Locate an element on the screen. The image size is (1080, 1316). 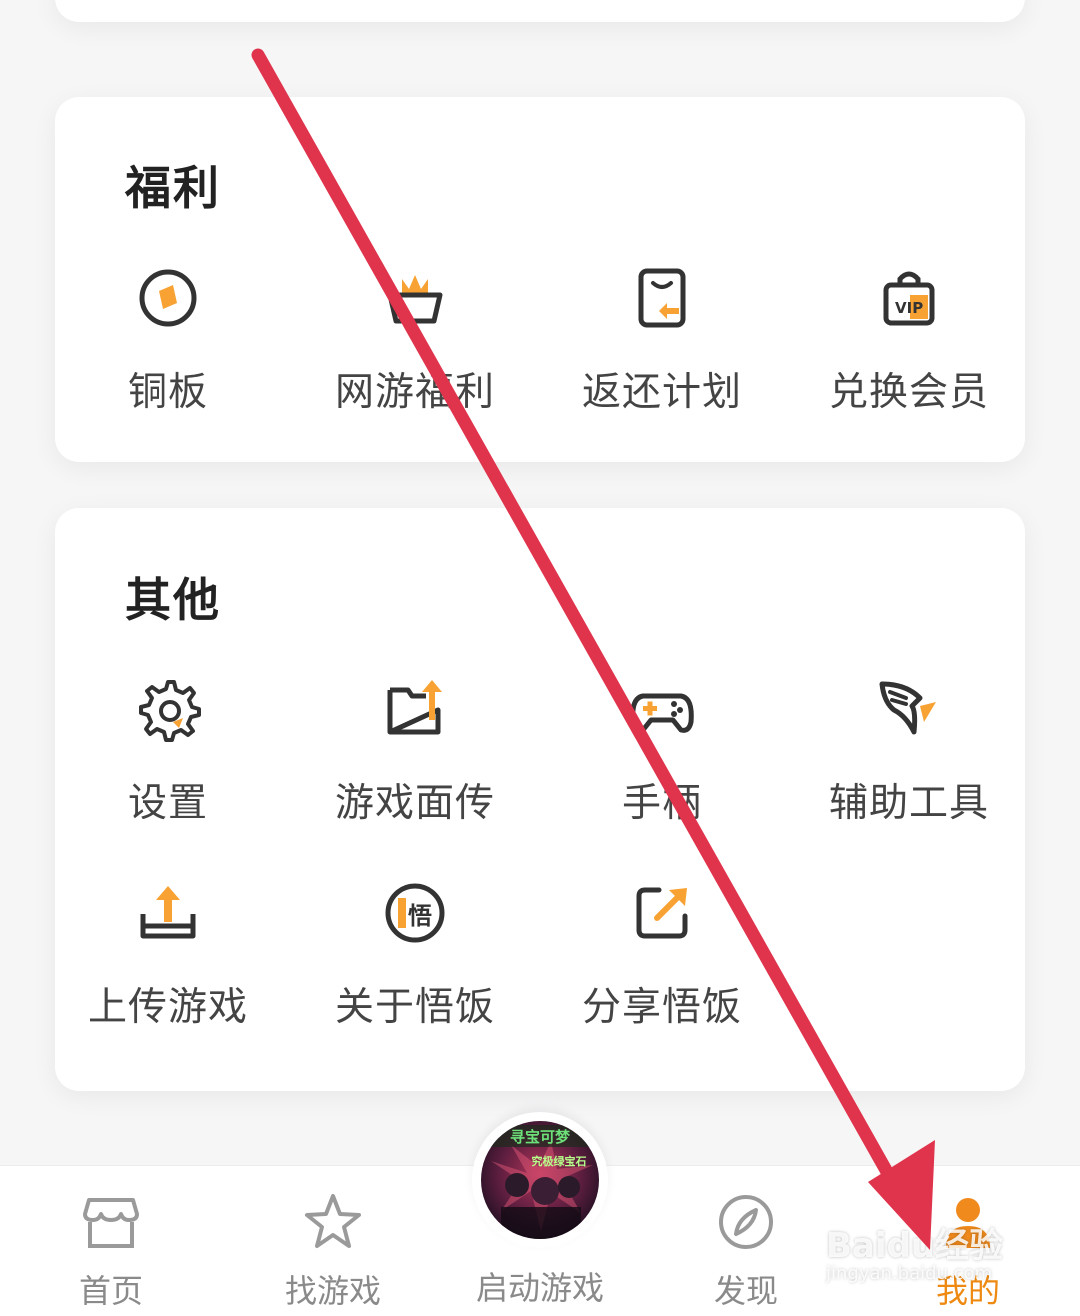
return-plan-icon is located at coordinates (662, 298).